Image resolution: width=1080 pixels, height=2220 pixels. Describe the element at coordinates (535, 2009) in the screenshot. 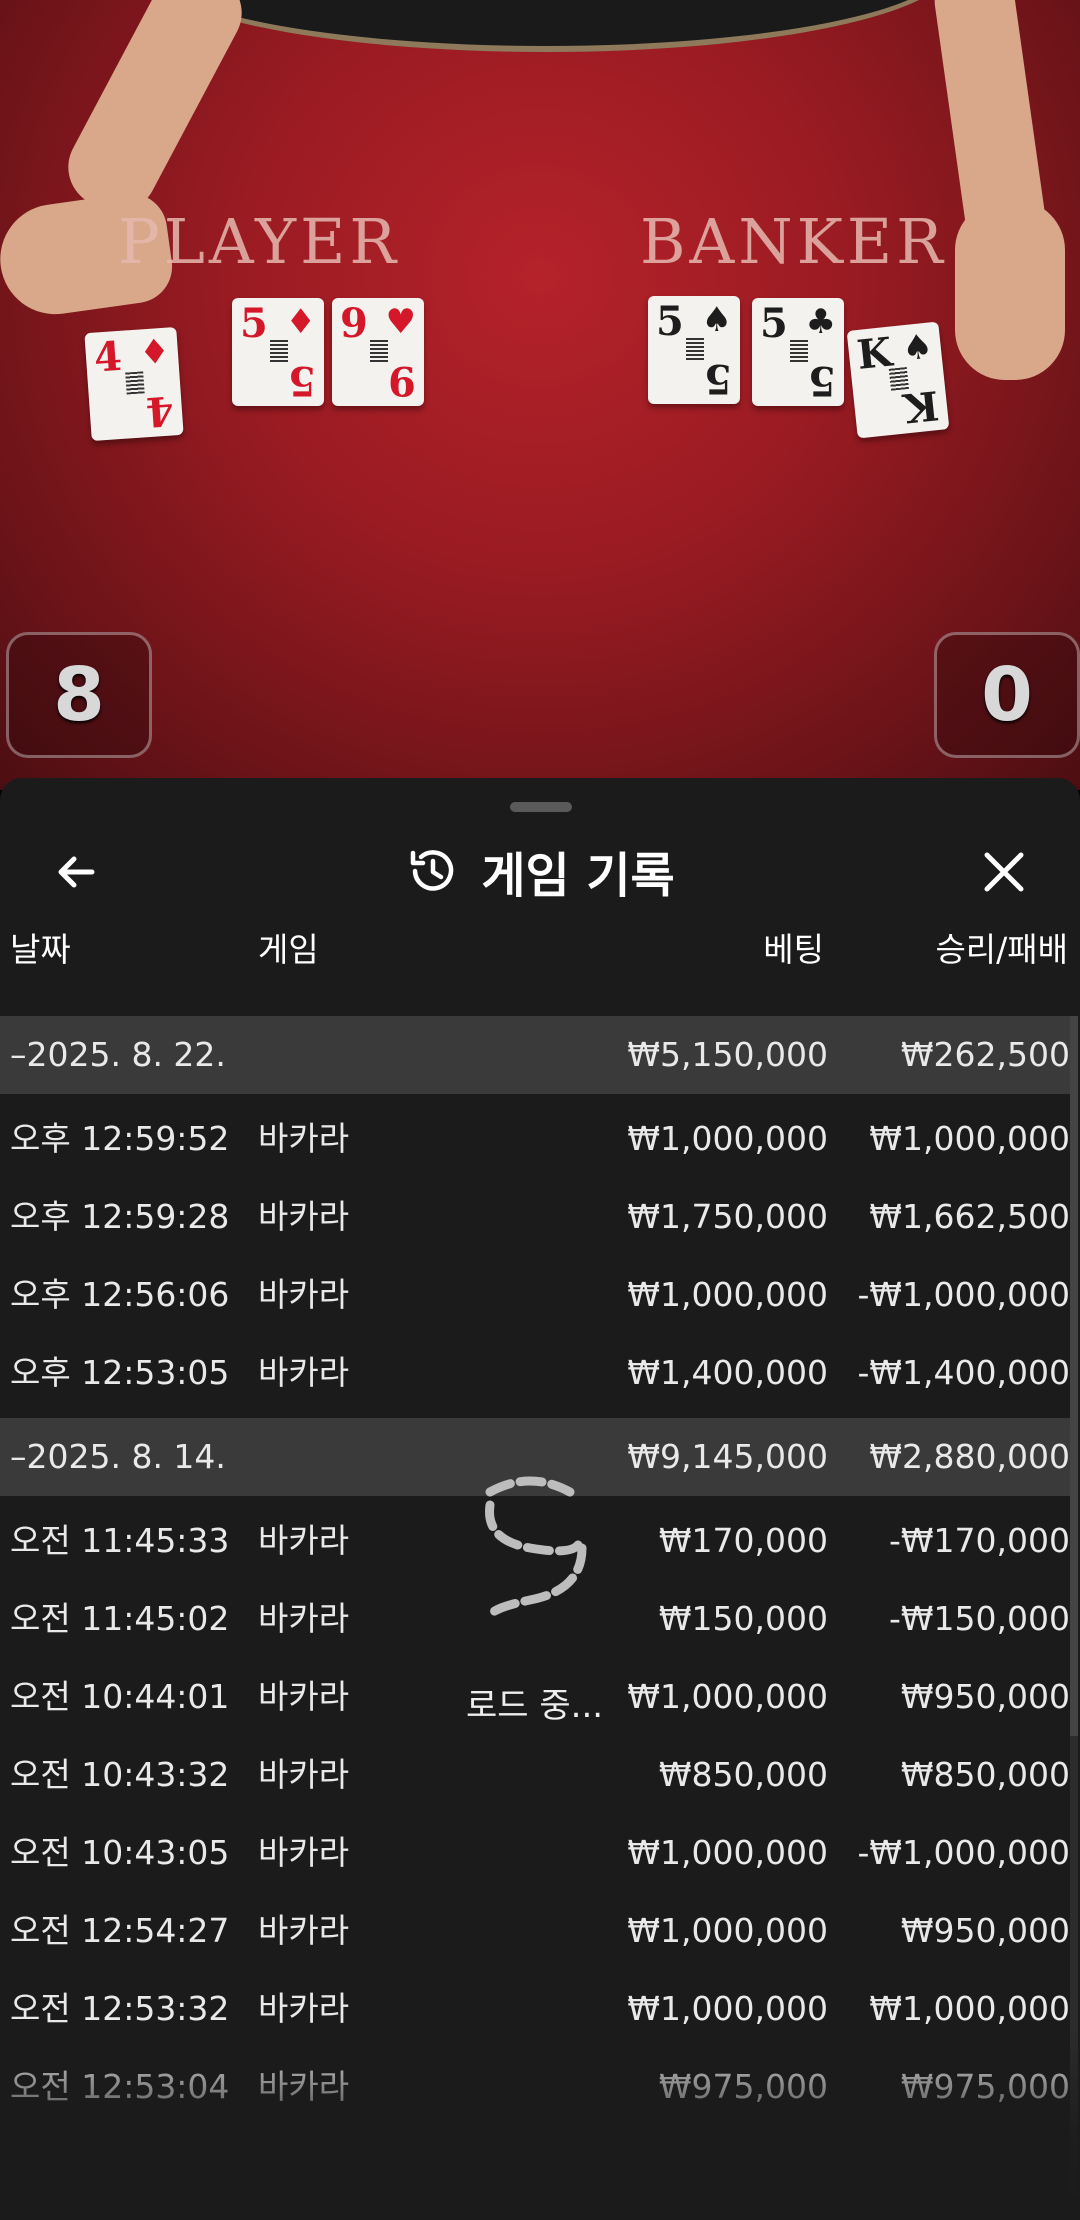

I see `table-row: 오전 12:53:32 바카라 ₩1,000,000 ₩1,000,000` at that location.